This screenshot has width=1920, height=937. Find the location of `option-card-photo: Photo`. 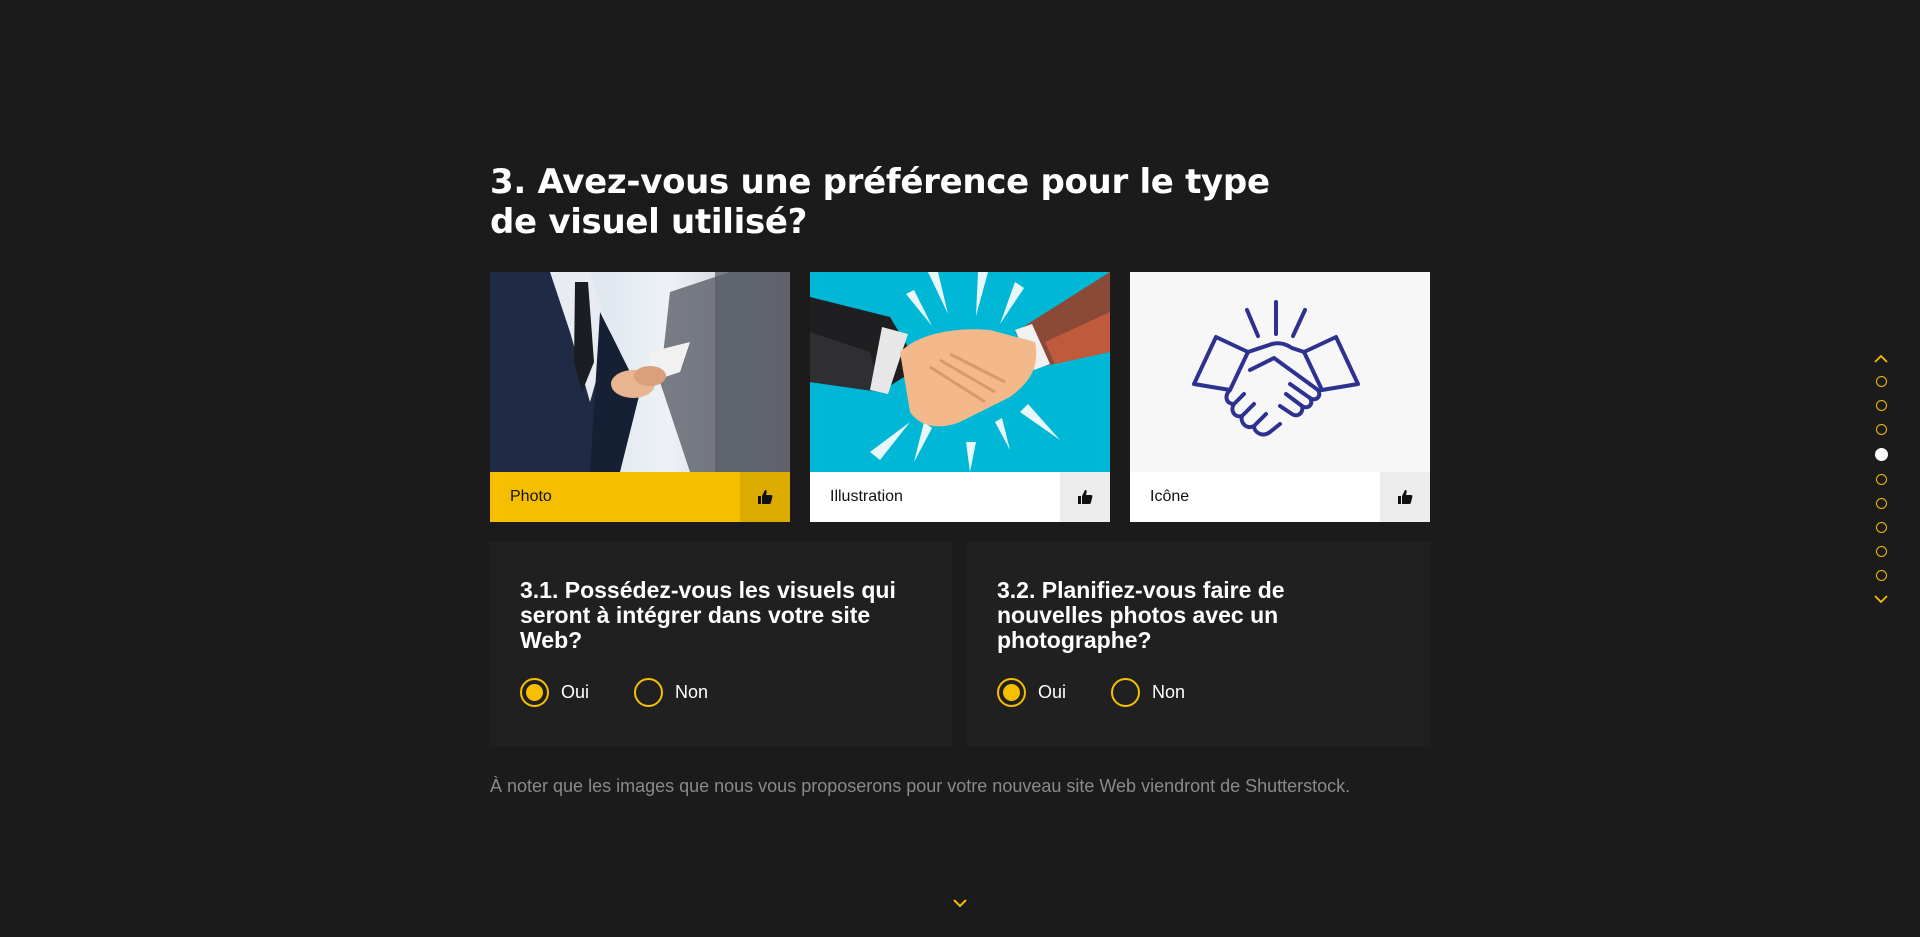

option-card-photo: Photo is located at coordinates (640, 397).